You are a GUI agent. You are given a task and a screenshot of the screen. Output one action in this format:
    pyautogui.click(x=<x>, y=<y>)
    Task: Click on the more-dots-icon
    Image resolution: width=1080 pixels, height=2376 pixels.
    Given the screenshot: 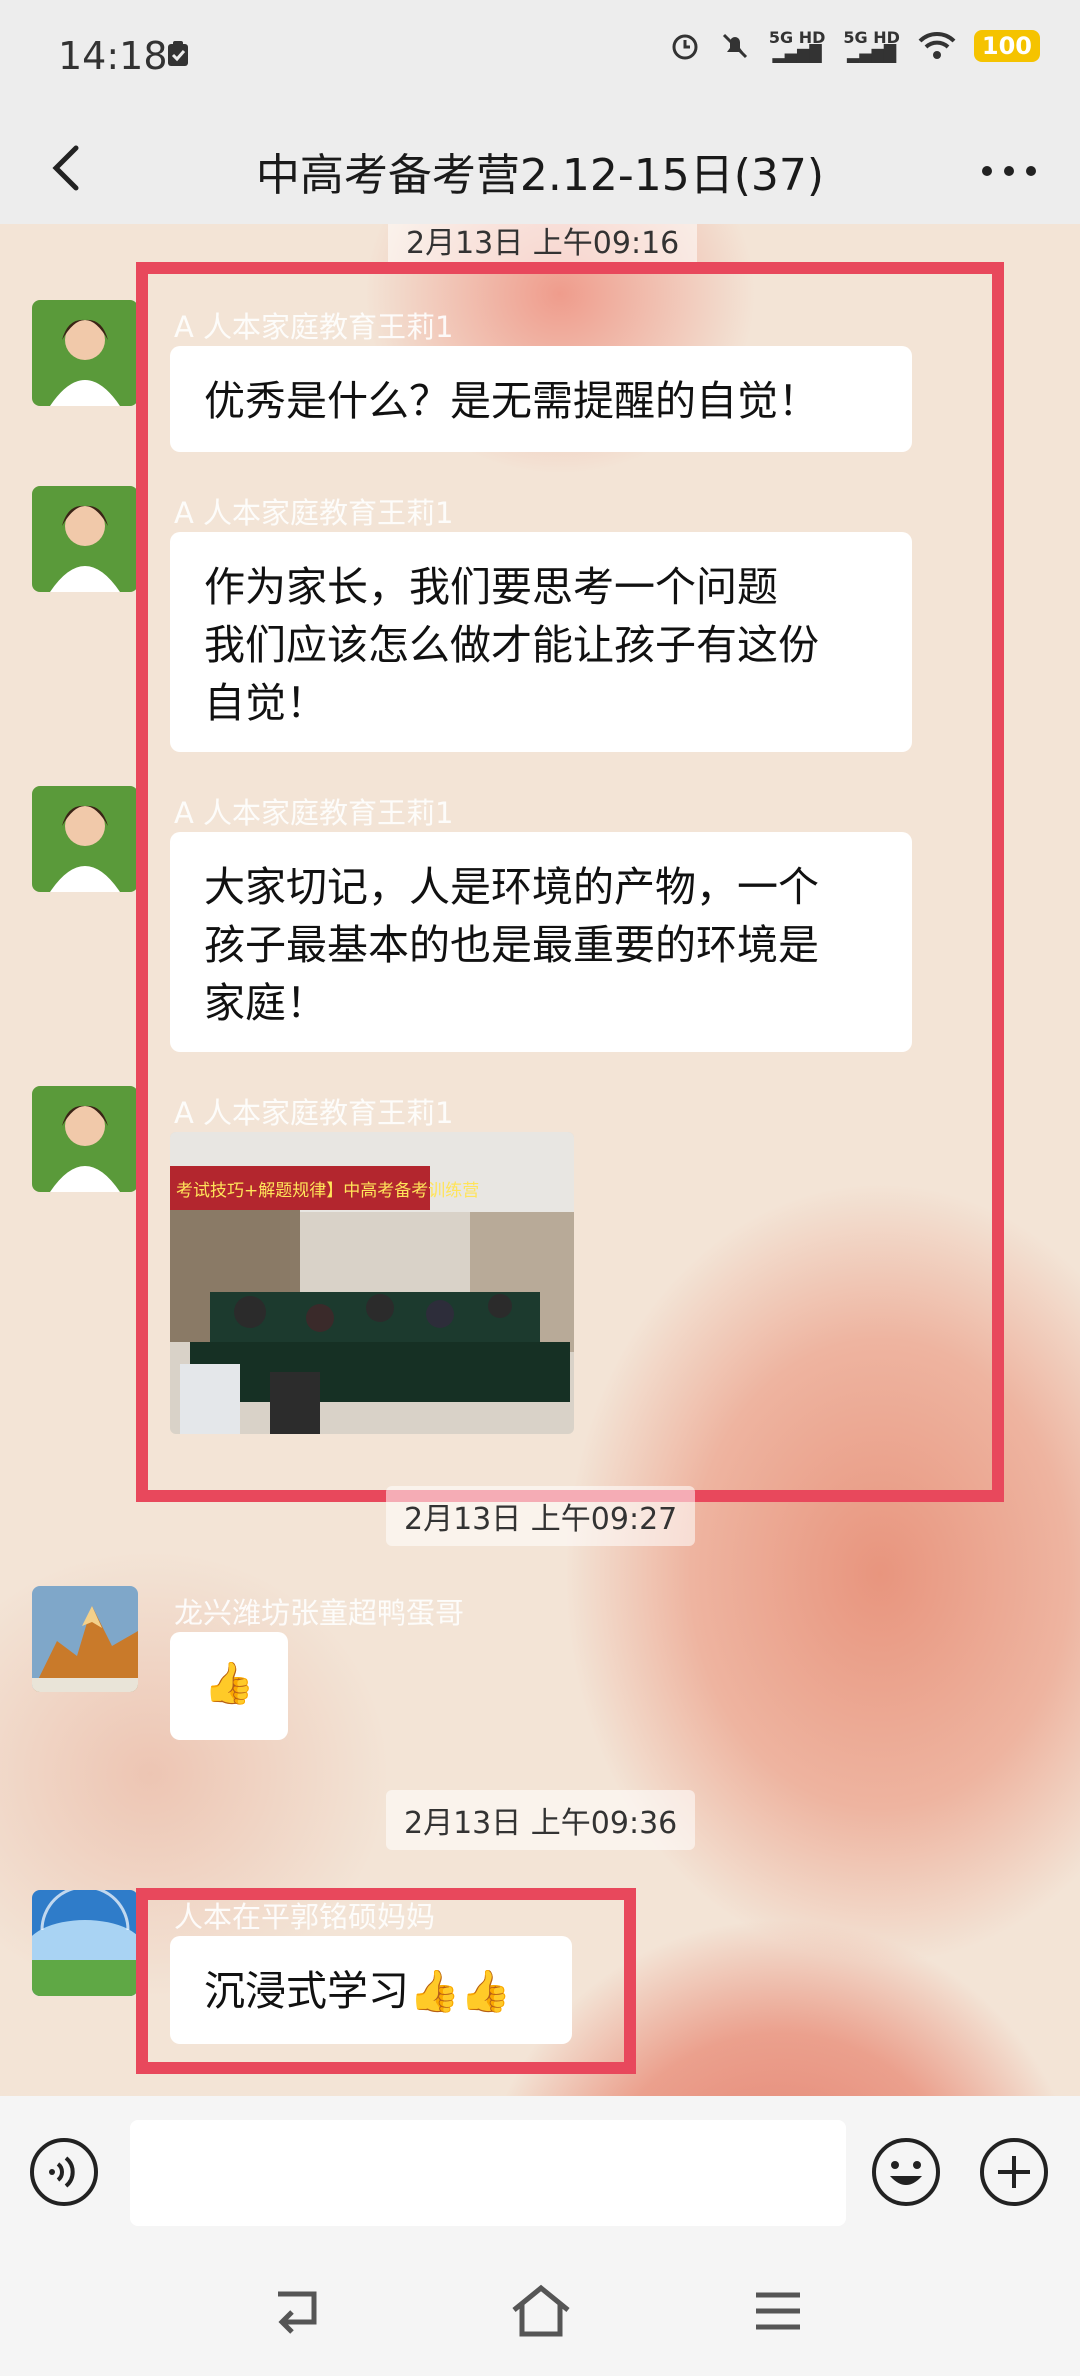 What is the action you would take?
    pyautogui.click(x=1009, y=171)
    